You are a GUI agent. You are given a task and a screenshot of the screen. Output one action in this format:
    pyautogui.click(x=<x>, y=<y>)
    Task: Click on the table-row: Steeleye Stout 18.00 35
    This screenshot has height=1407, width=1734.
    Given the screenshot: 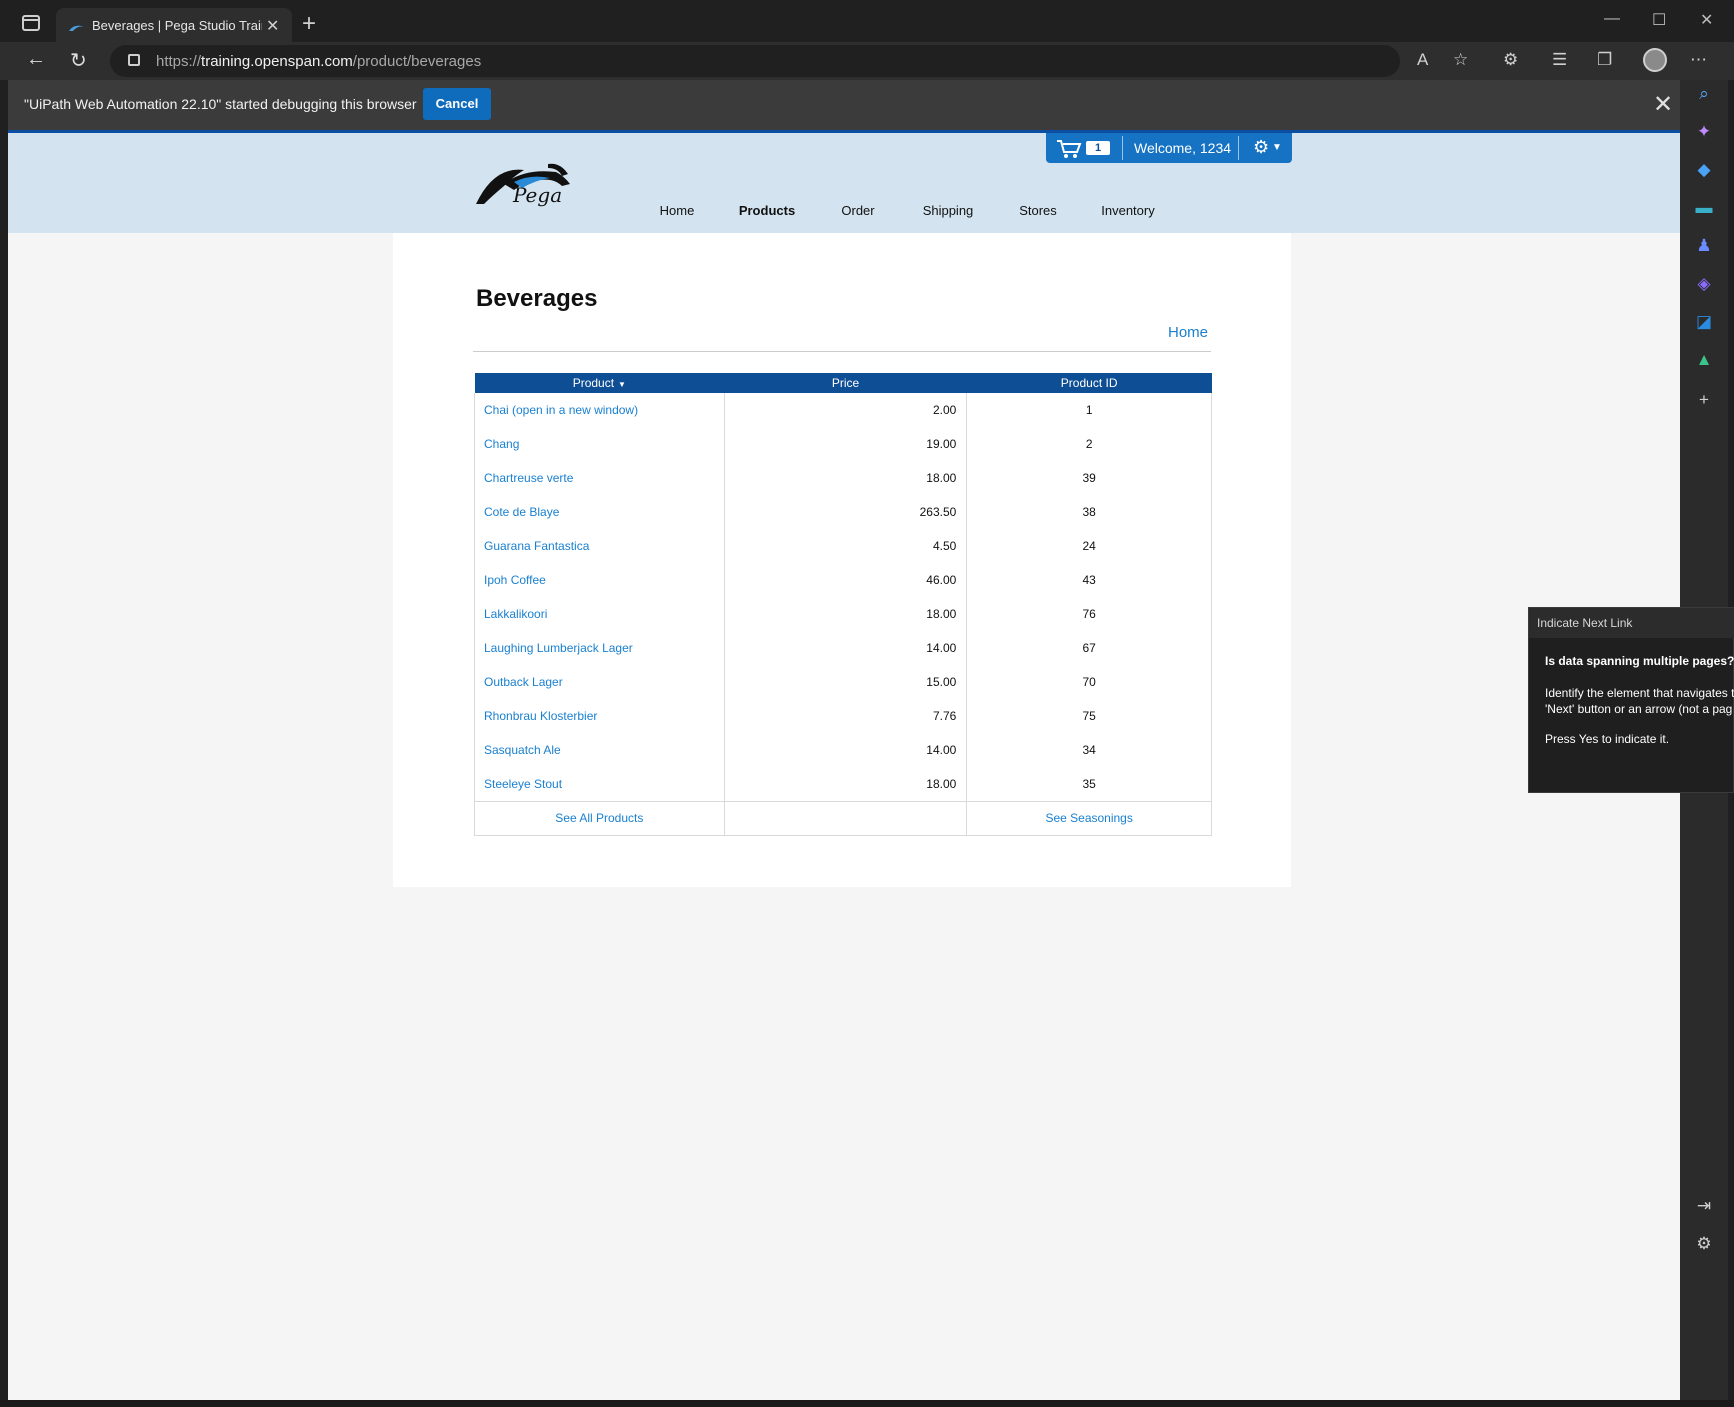 What is the action you would take?
    pyautogui.click(x=843, y=784)
    